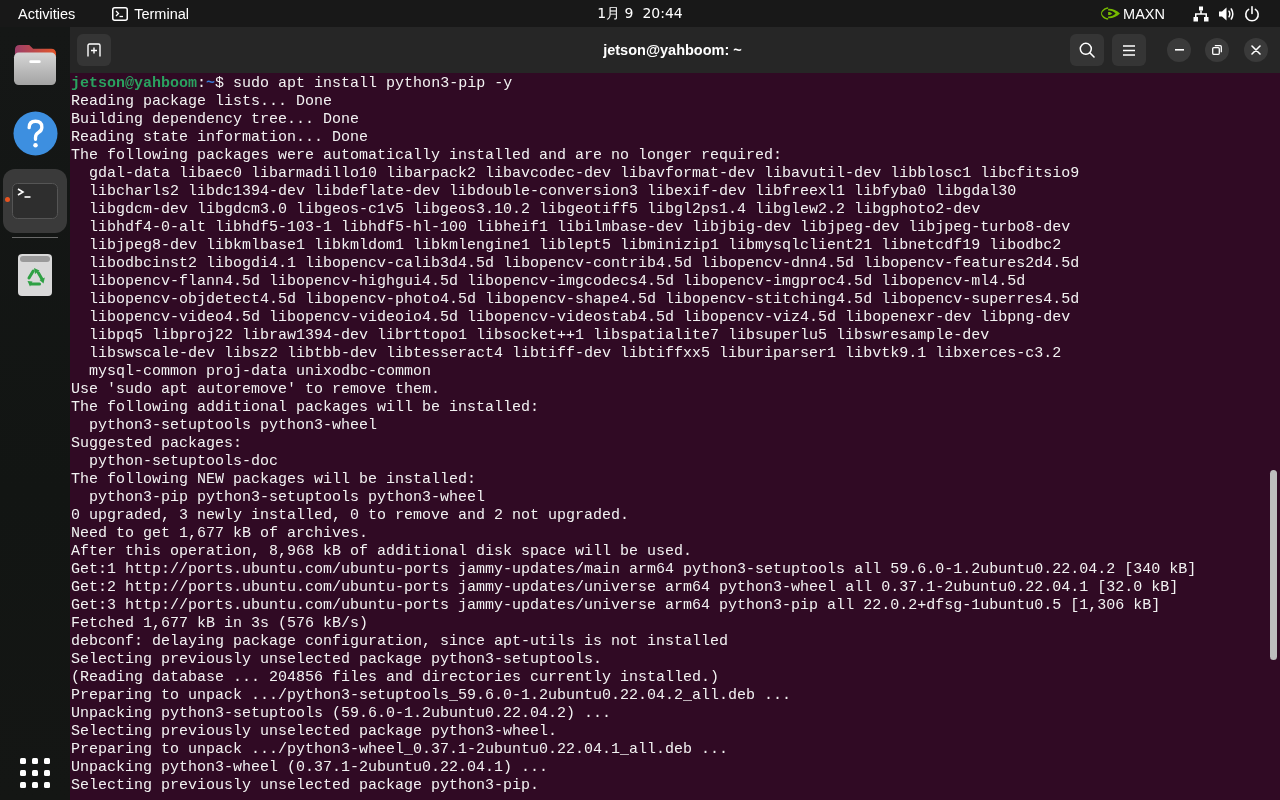 The image size is (1280, 800). I want to click on help-icon, so click(35, 133).